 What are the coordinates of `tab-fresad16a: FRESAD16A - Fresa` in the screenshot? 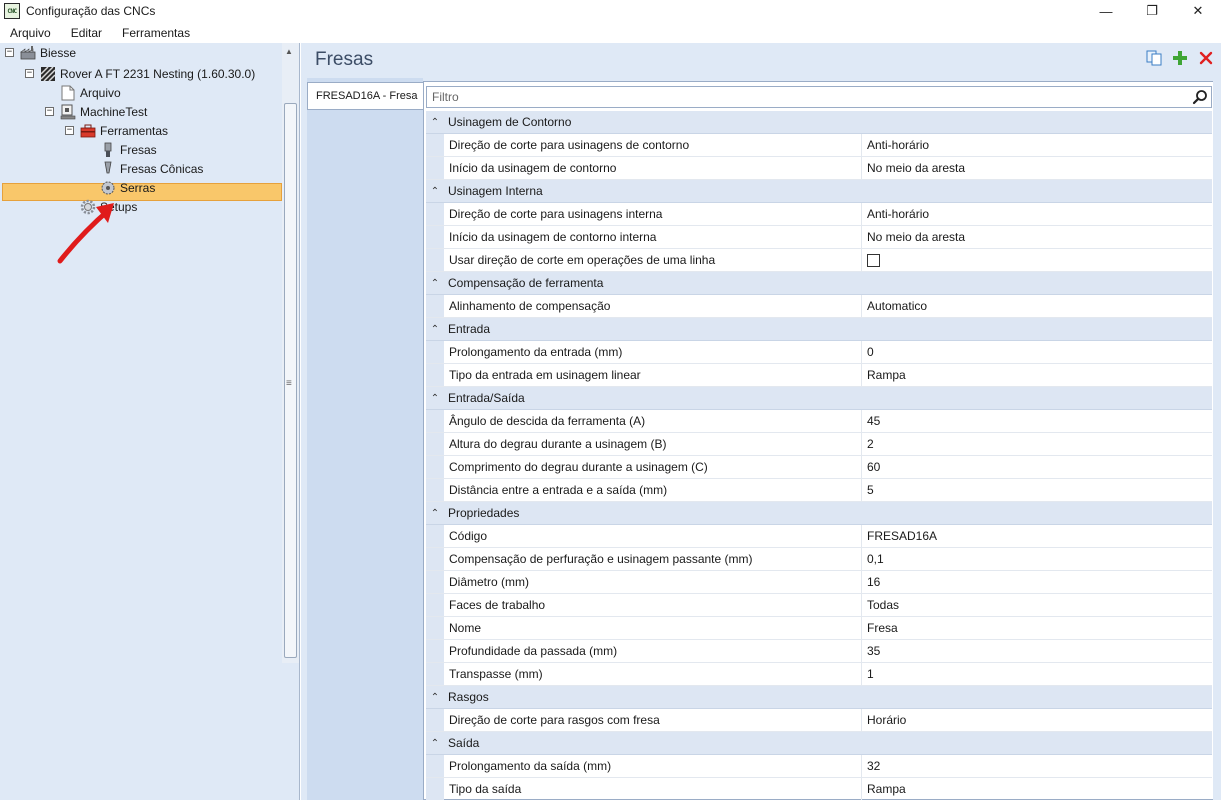 It's located at (365, 96).